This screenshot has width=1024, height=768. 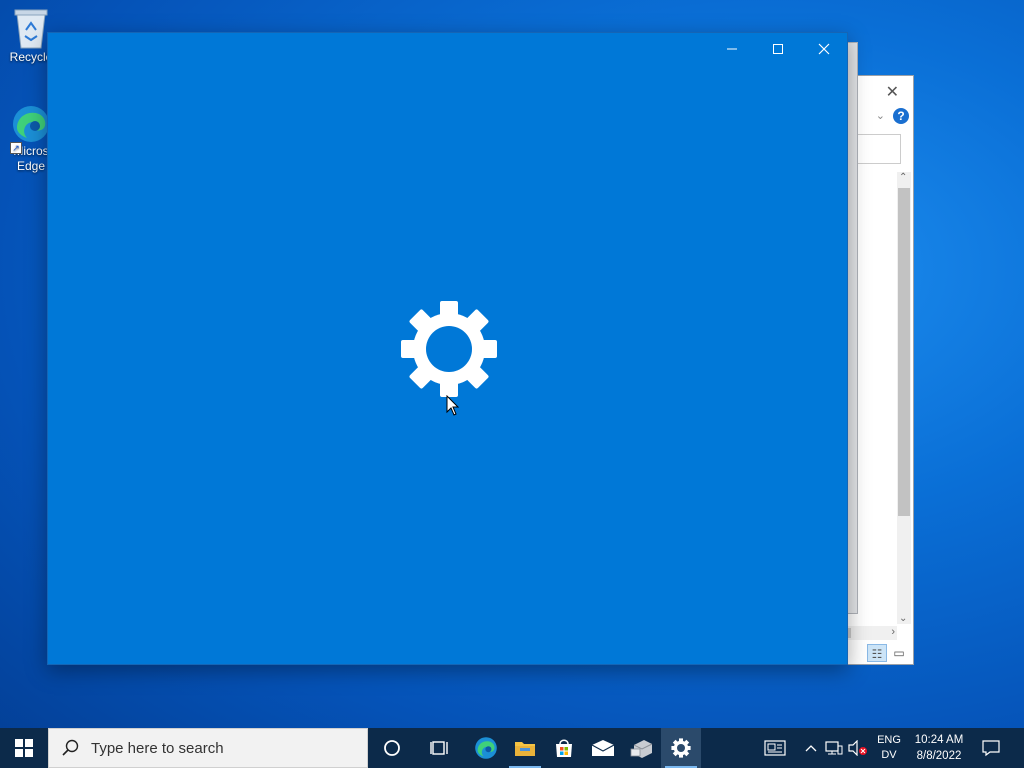 I want to click on notification-icon, so click(x=991, y=748).